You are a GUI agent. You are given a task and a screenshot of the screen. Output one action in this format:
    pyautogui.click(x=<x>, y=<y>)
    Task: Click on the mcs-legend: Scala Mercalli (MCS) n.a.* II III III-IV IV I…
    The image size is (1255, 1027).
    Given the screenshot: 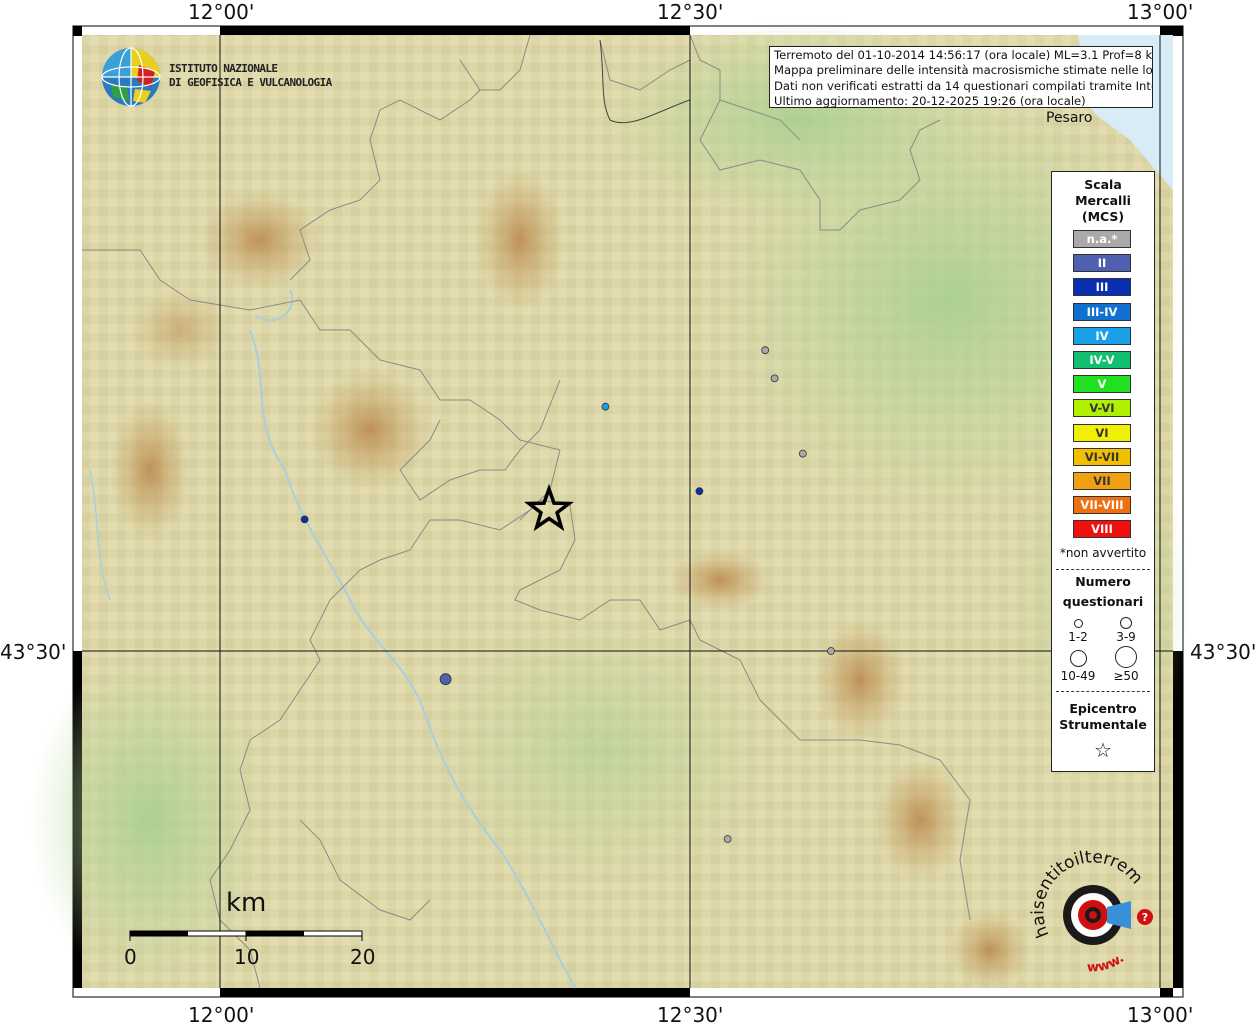 What is the action you would take?
    pyautogui.click(x=1103, y=471)
    